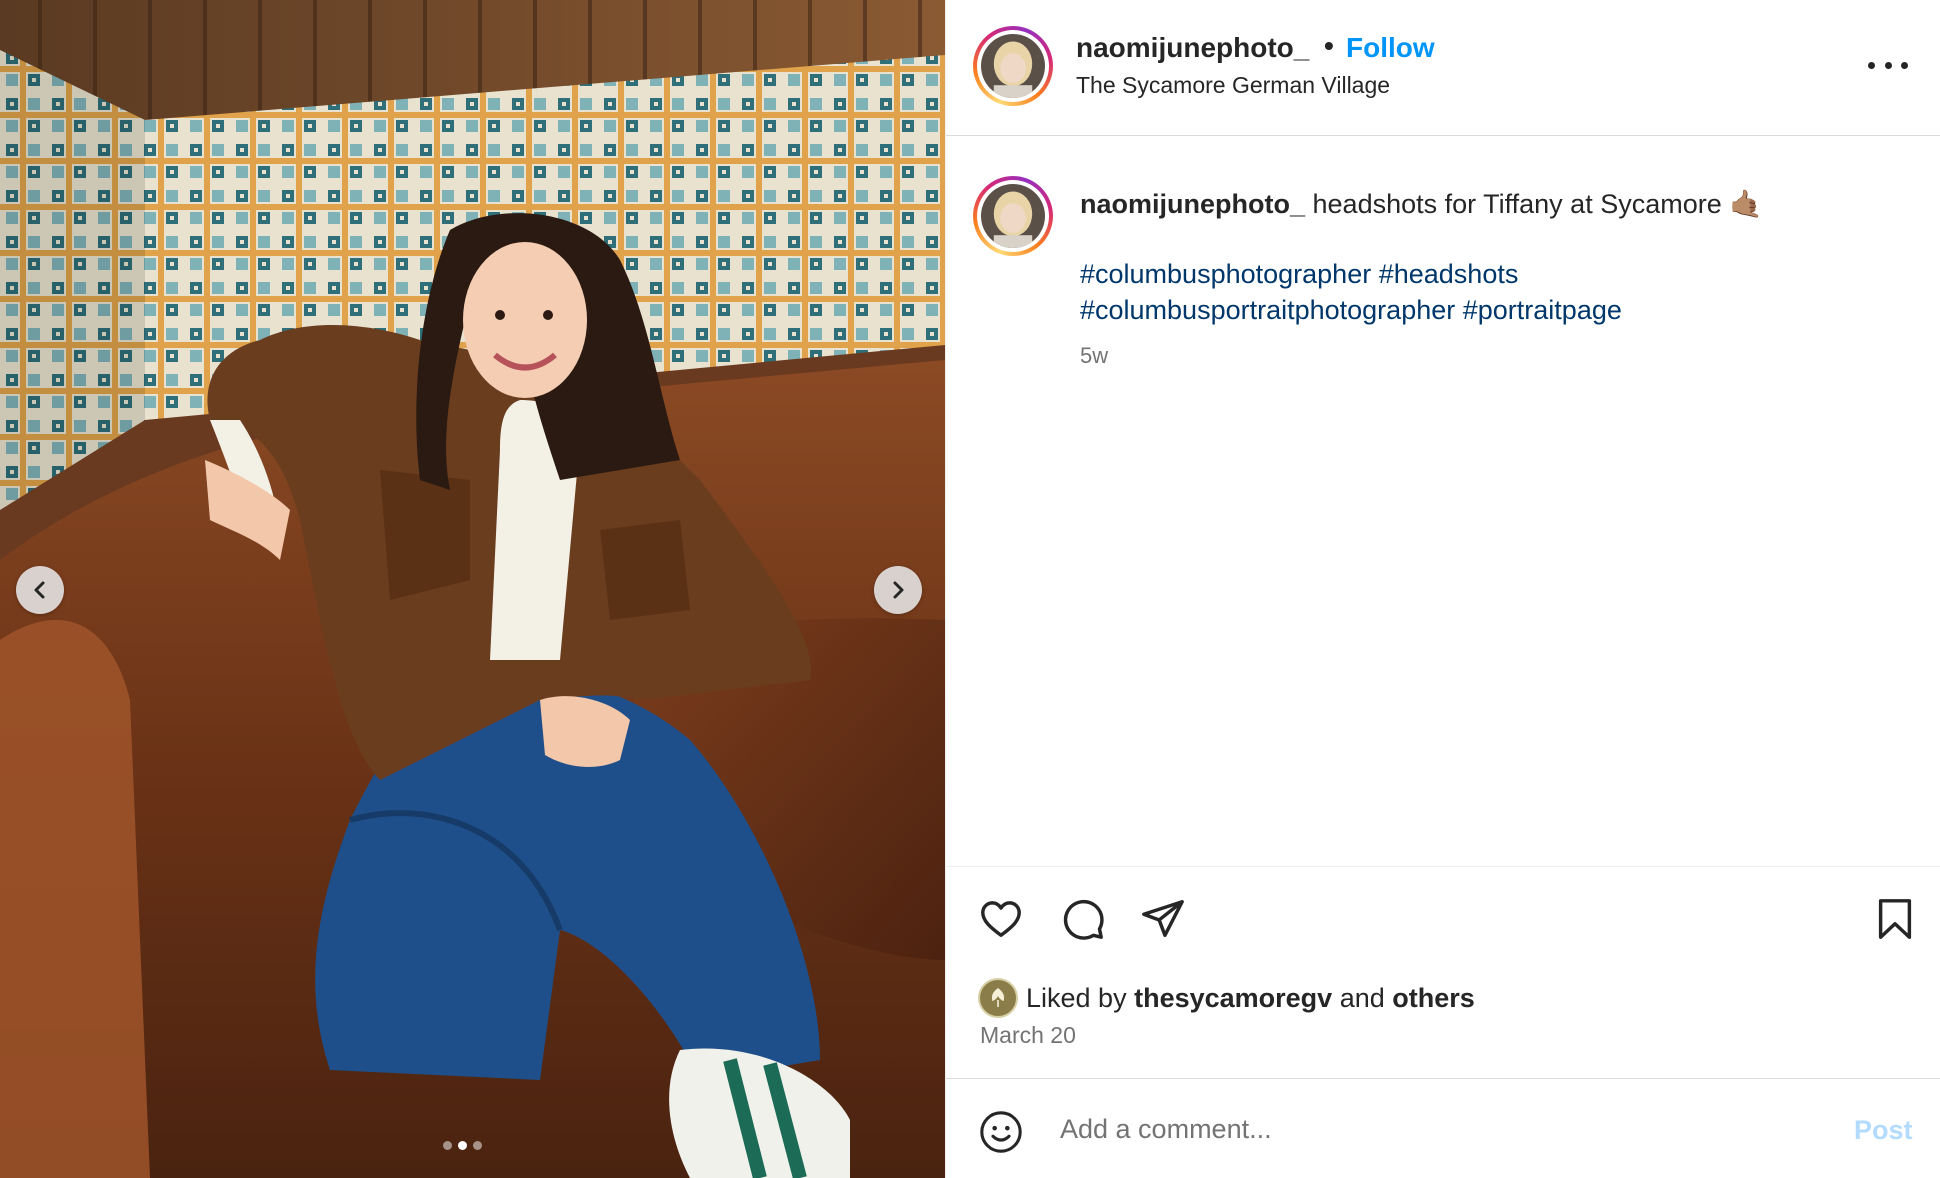  I want to click on carousel-prev-button, so click(40, 590).